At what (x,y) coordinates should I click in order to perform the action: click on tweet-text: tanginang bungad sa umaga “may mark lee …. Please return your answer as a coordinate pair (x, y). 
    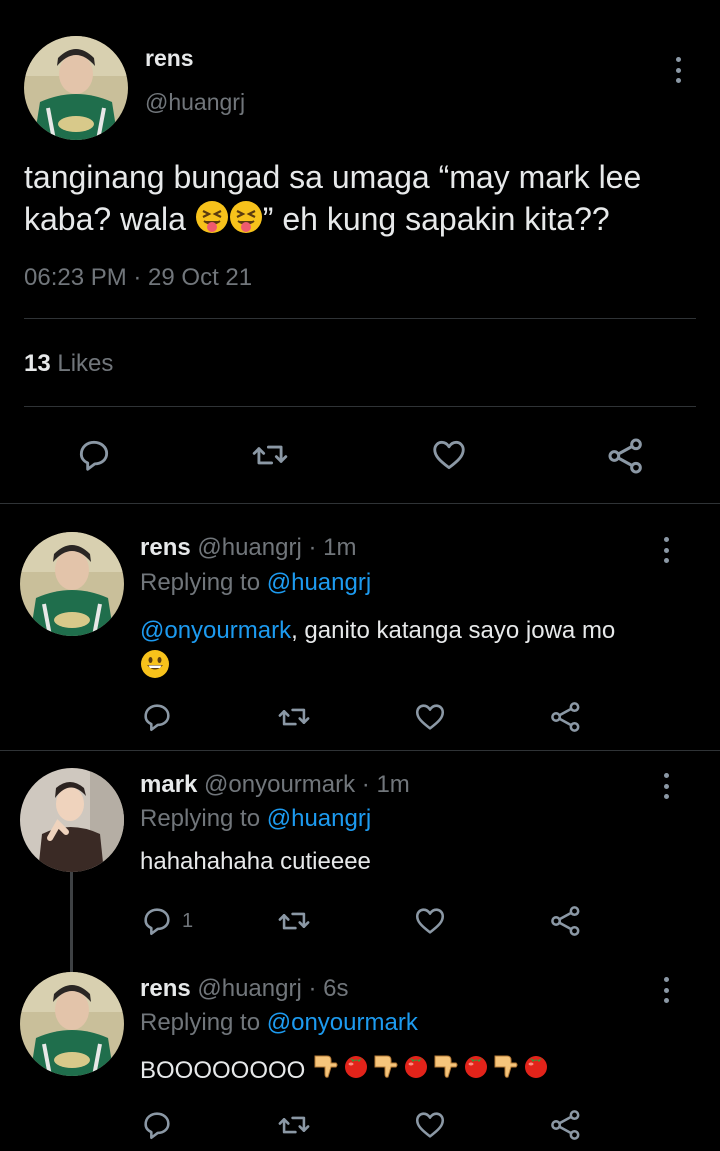
    Looking at the image, I should click on (364, 200).